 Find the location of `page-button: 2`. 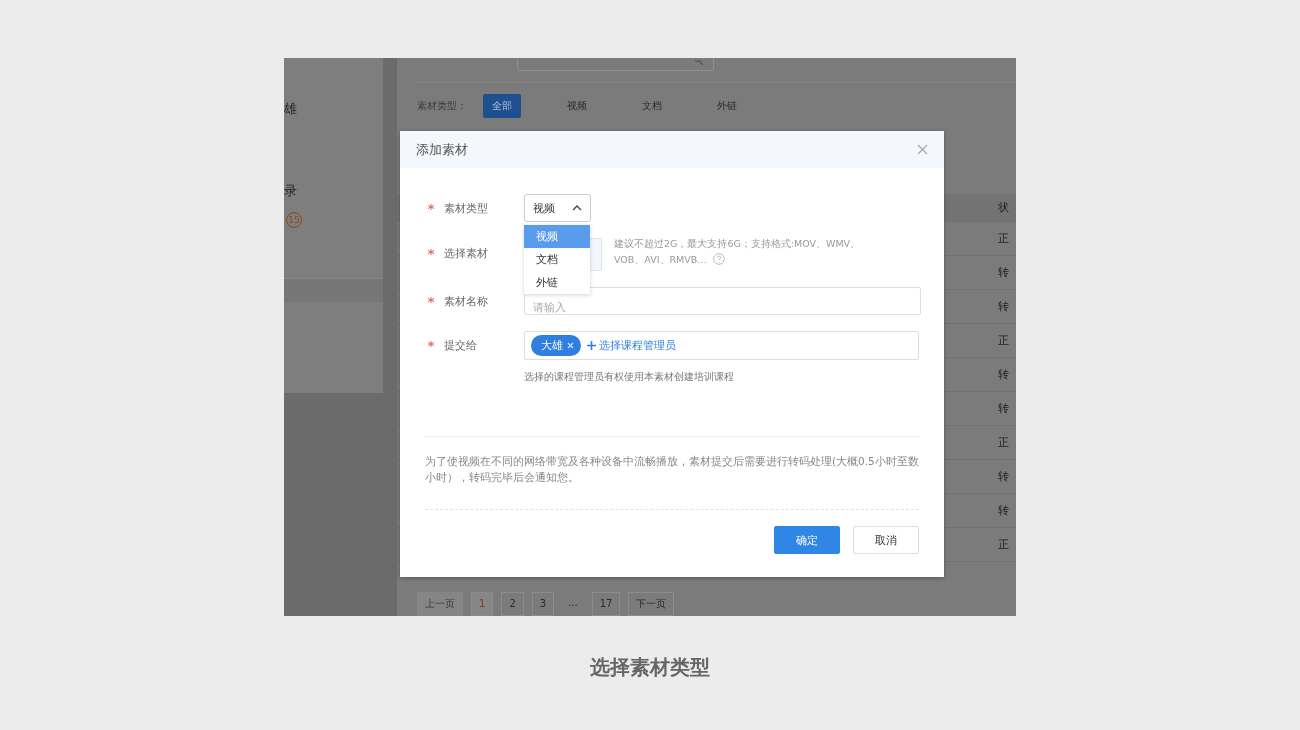

page-button: 2 is located at coordinates (512, 604).